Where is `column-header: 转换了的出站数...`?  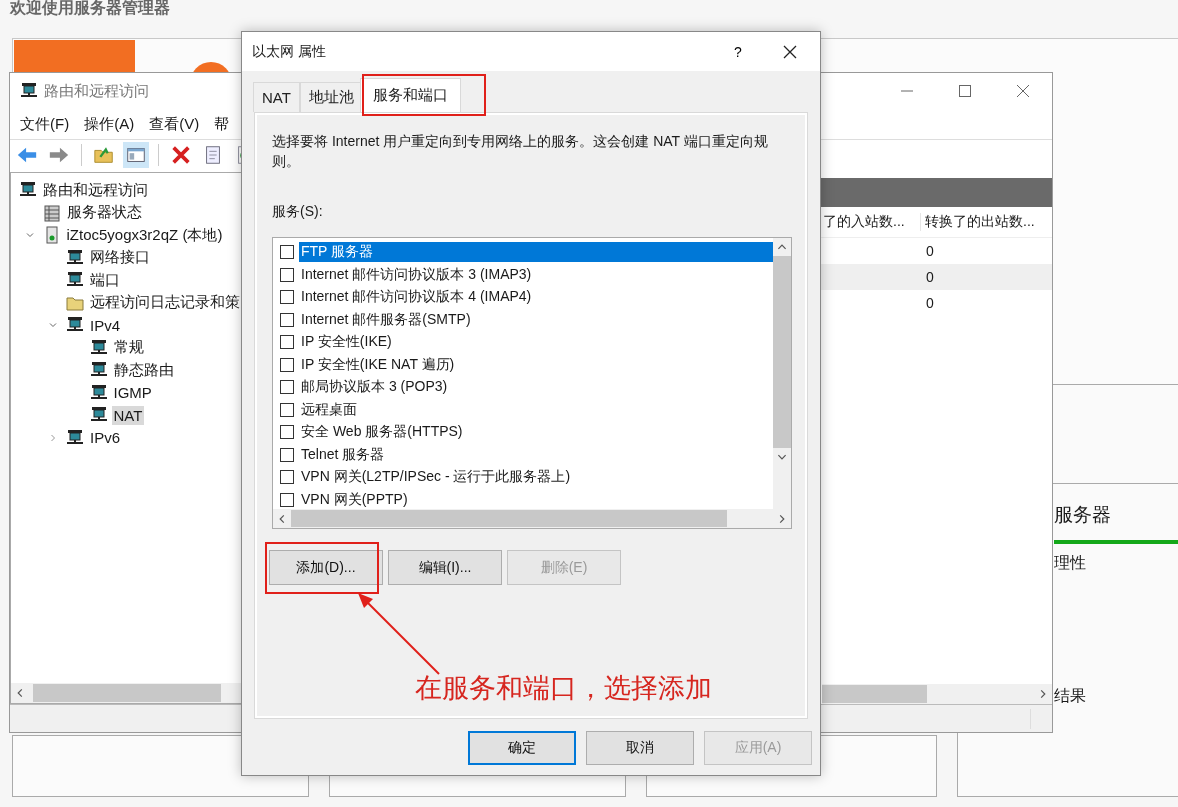 column-header: 转换了的出站数... is located at coordinates (986, 222).